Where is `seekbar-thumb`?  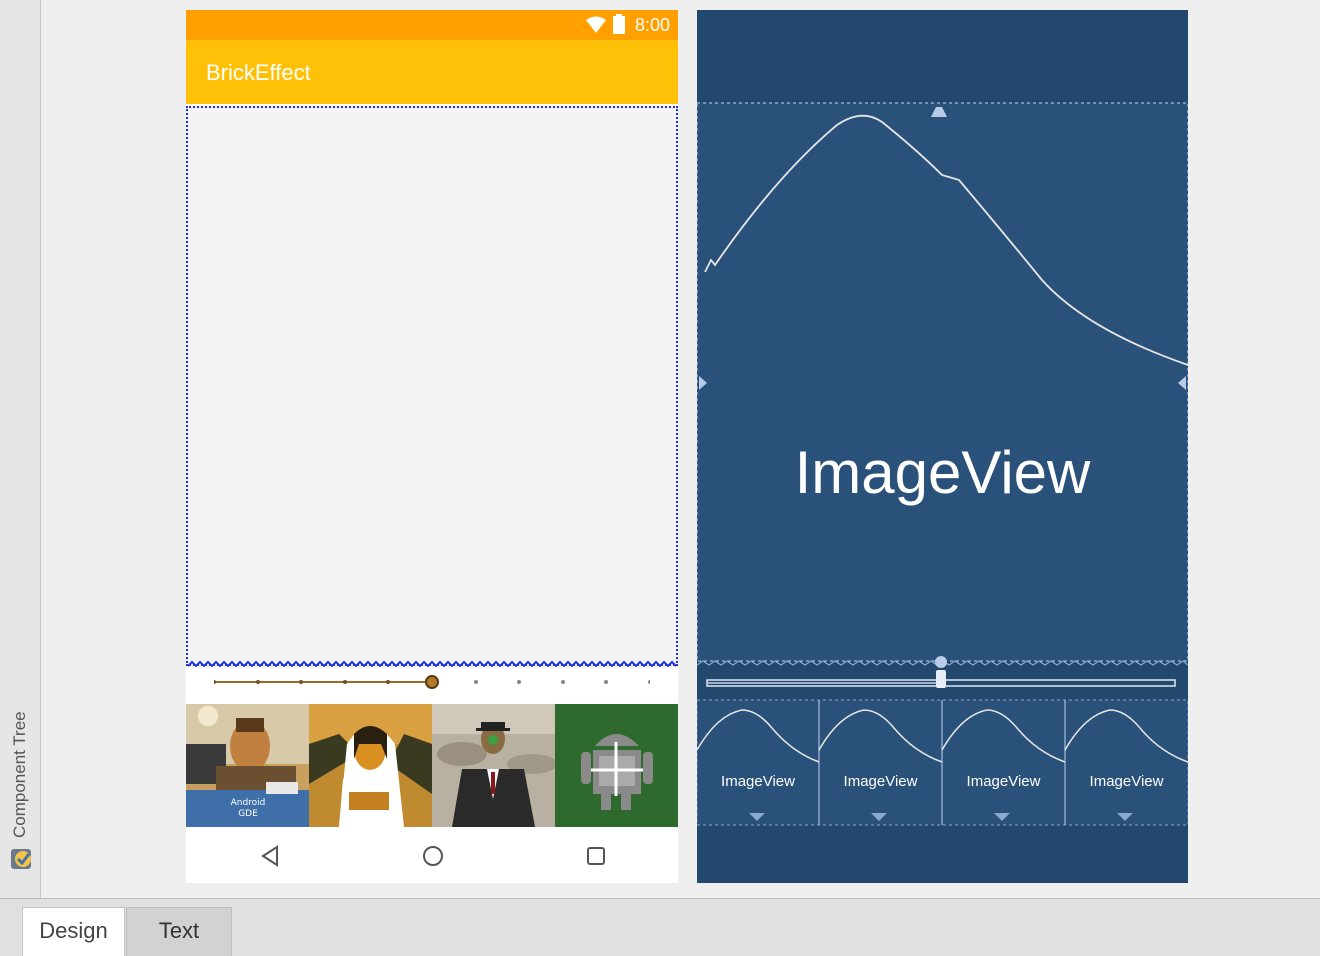
seekbar-thumb is located at coordinates (432, 682).